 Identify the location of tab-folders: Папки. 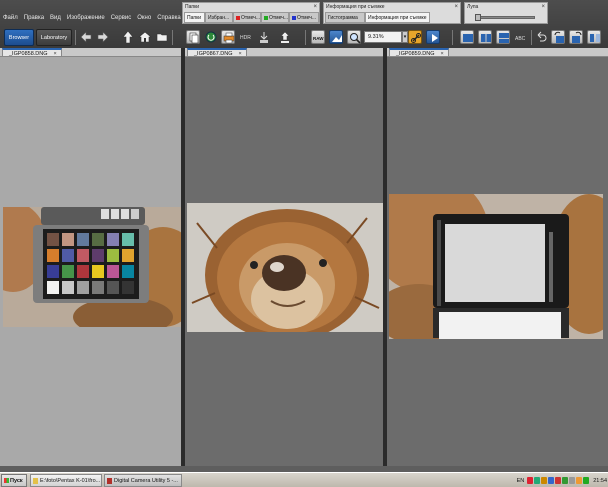
(194, 17).